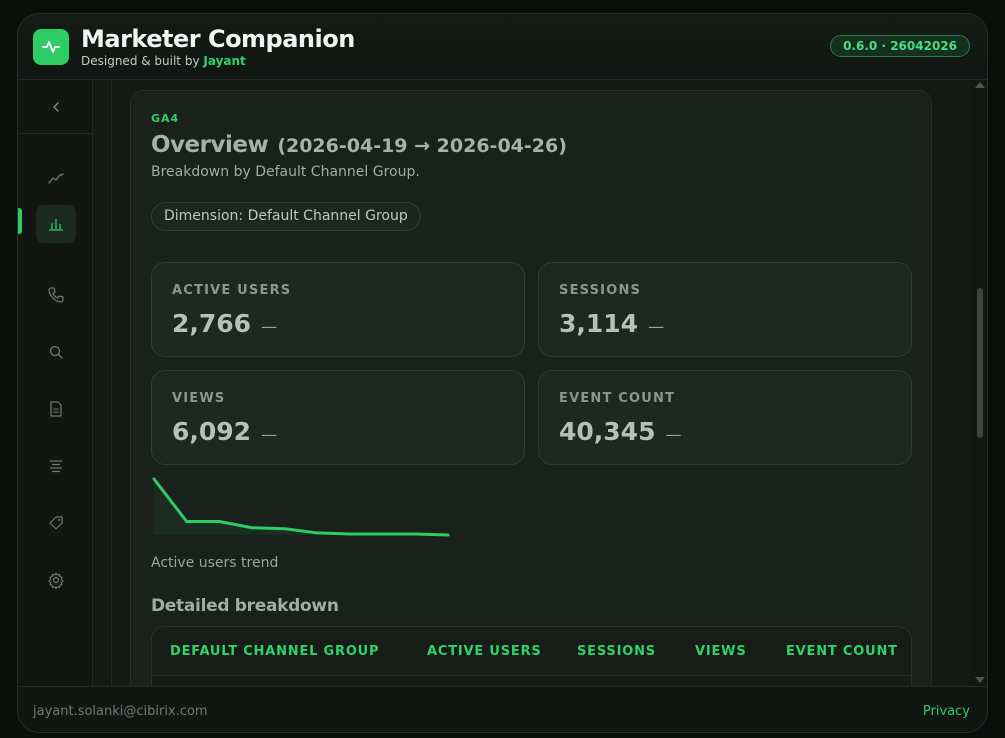 The width and height of the screenshot is (1005, 738). What do you see at coordinates (531, 675) in the screenshot?
I see `table-header-divider` at bounding box center [531, 675].